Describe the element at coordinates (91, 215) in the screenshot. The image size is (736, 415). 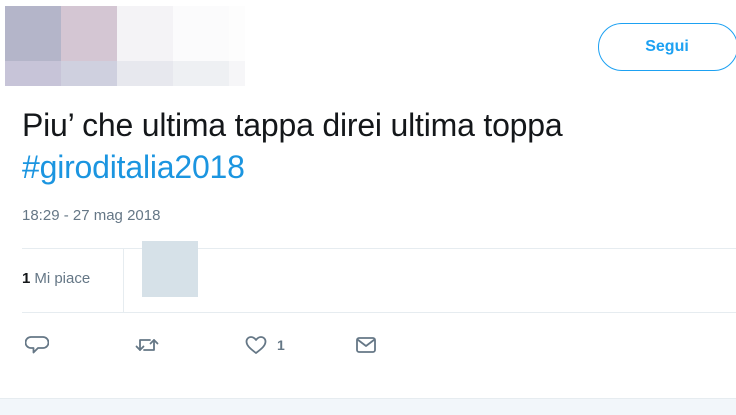
I see `tweet-timestamp: 18:29 - 27 mag 2018` at that location.